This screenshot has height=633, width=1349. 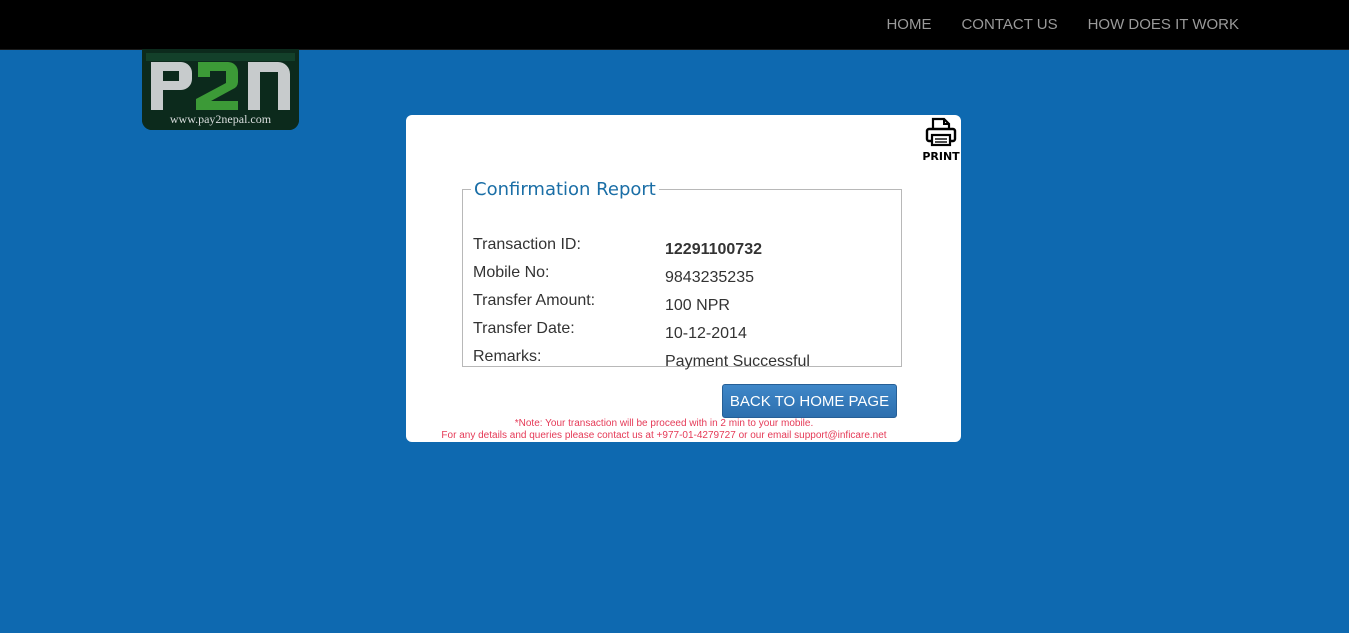 I want to click on transaction-id-label: Transaction ID:, so click(x=527, y=244).